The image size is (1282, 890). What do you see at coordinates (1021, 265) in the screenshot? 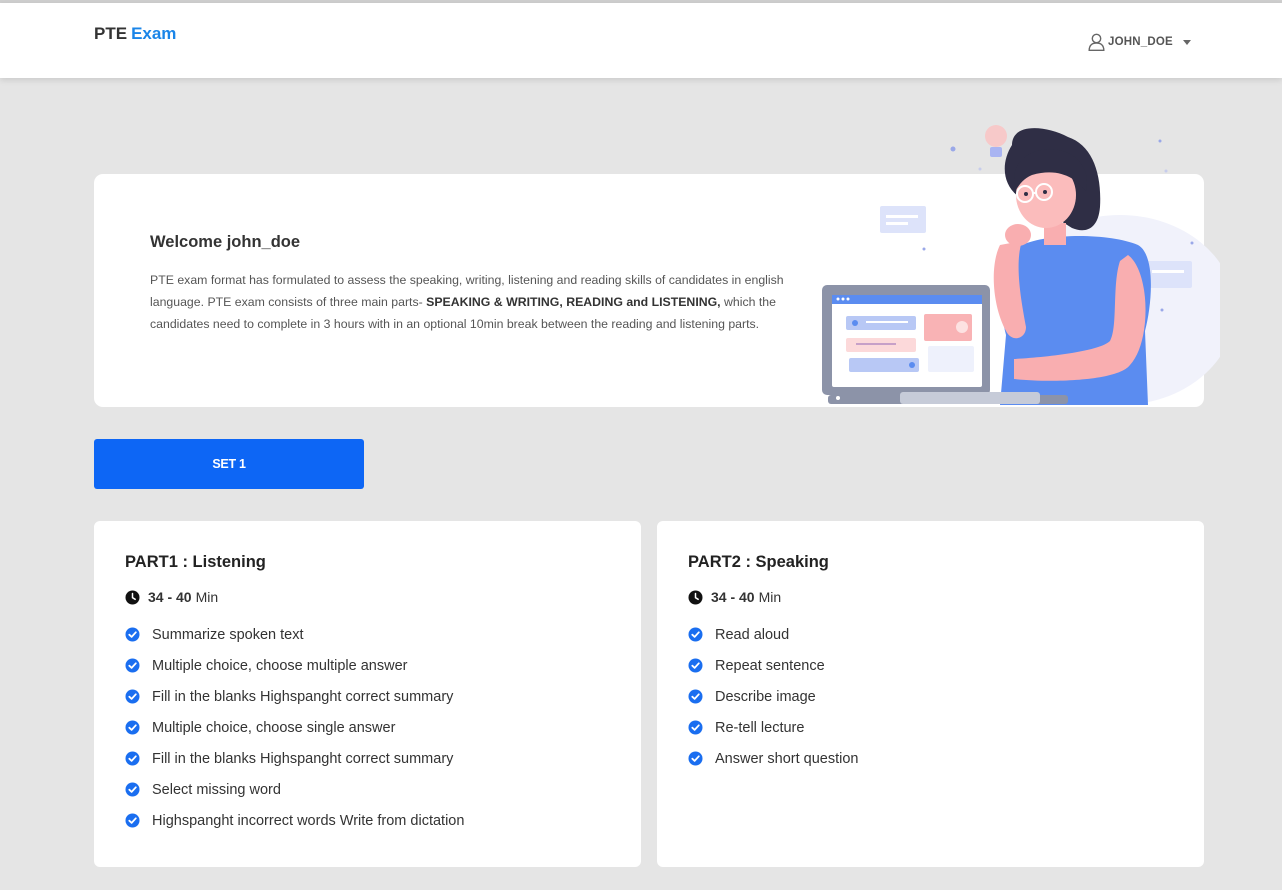
I see `student-laptop-illustration` at bounding box center [1021, 265].